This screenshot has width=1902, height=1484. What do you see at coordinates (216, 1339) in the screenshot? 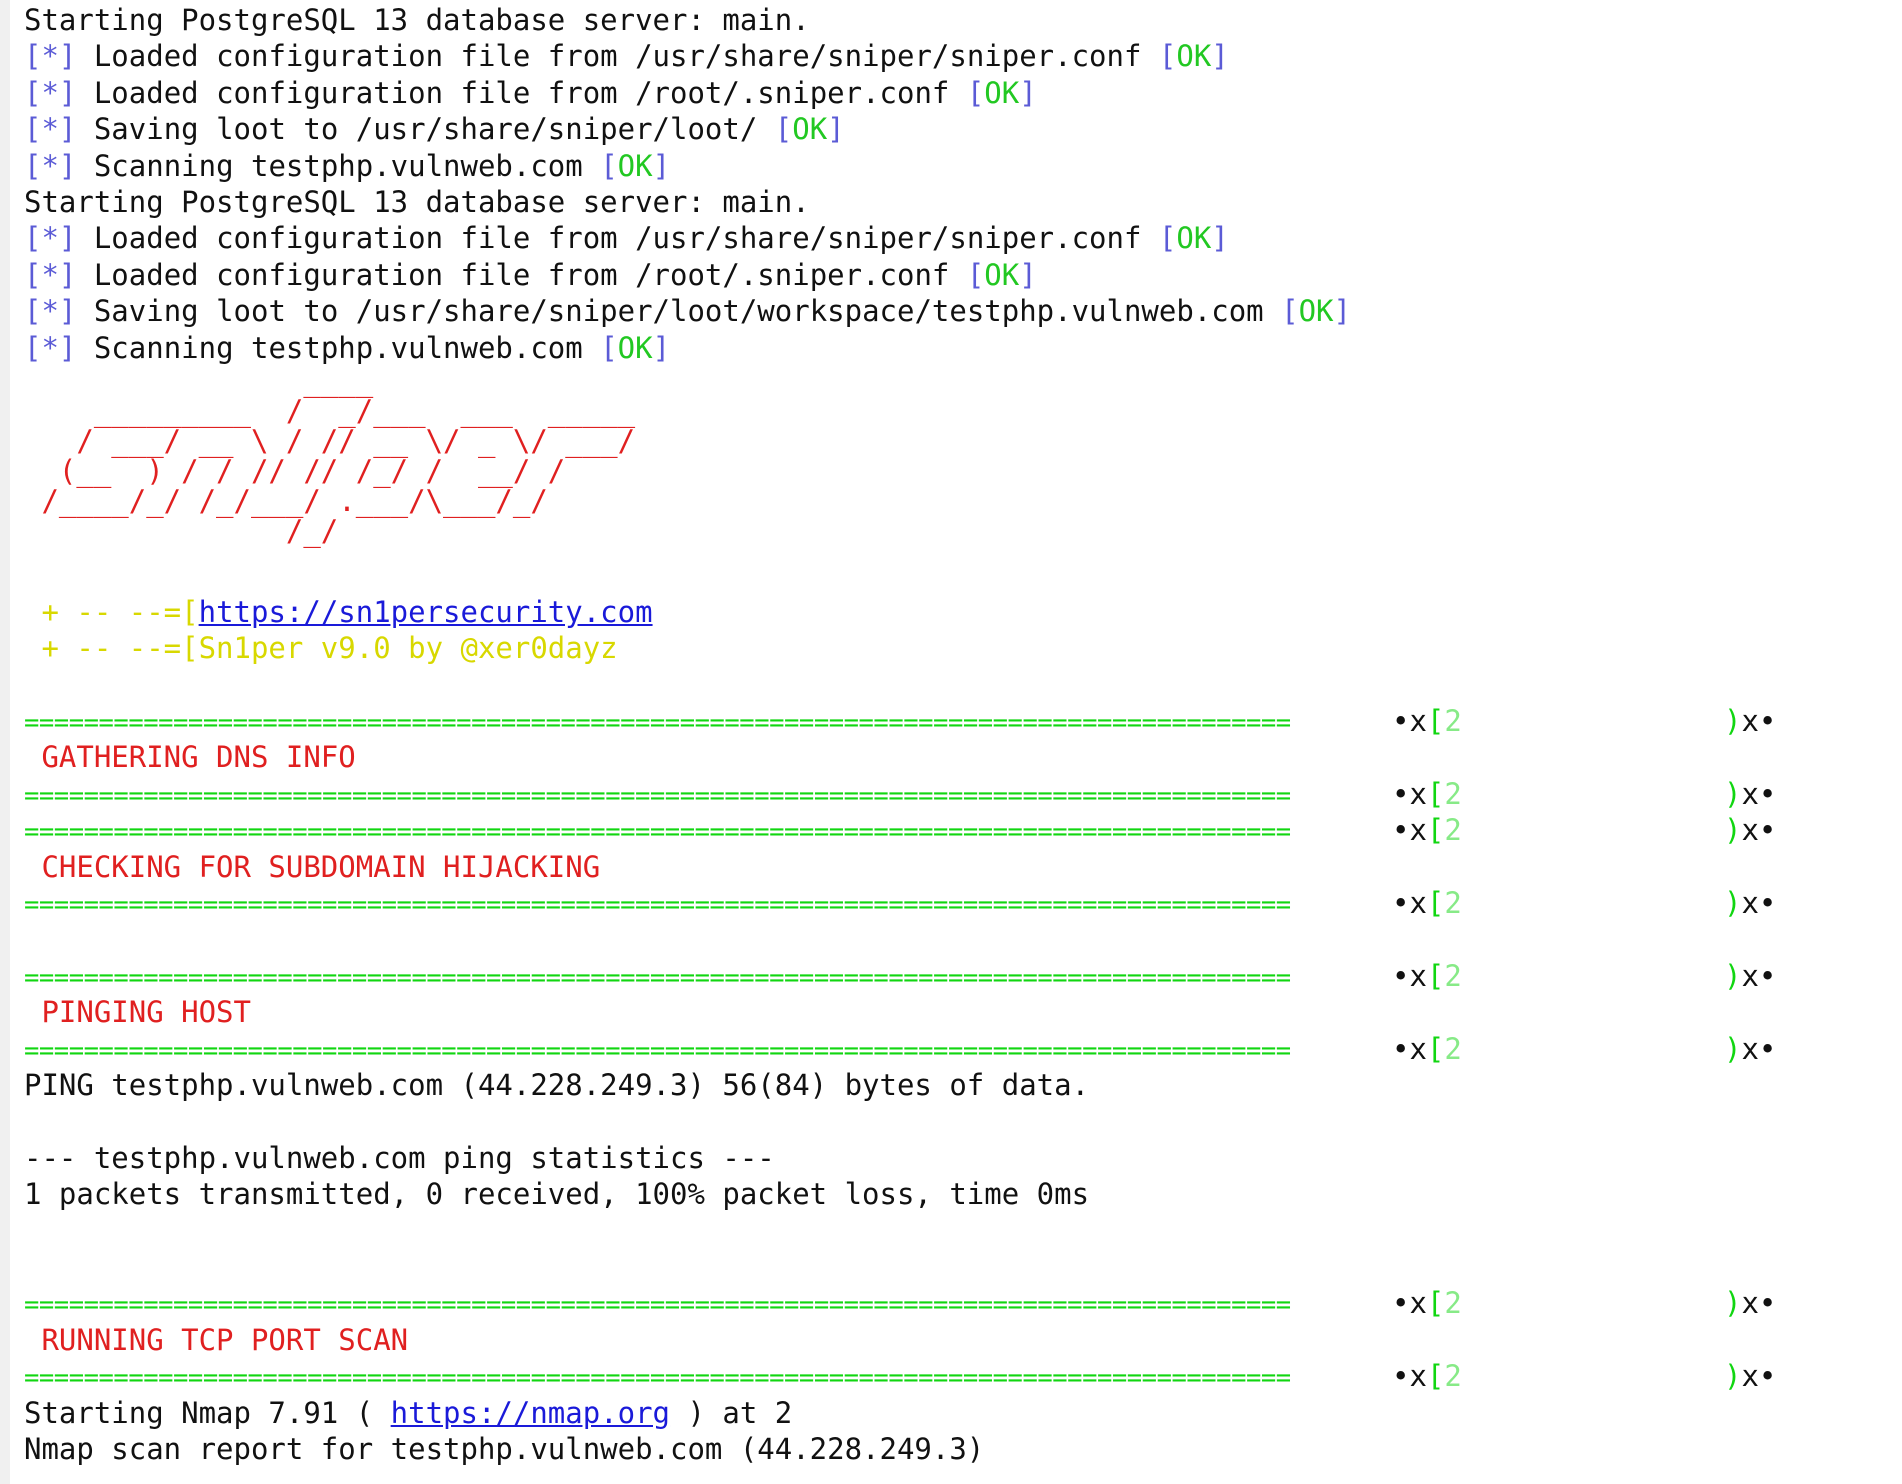
I see `section-heading-tcp: RUNNING TCP PORT SCAN` at bounding box center [216, 1339].